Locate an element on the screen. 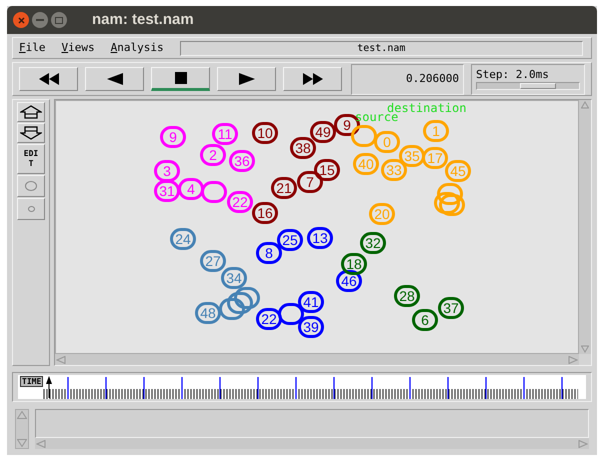 The width and height of the screenshot is (603, 457). network-node: 28 is located at coordinates (407, 296).